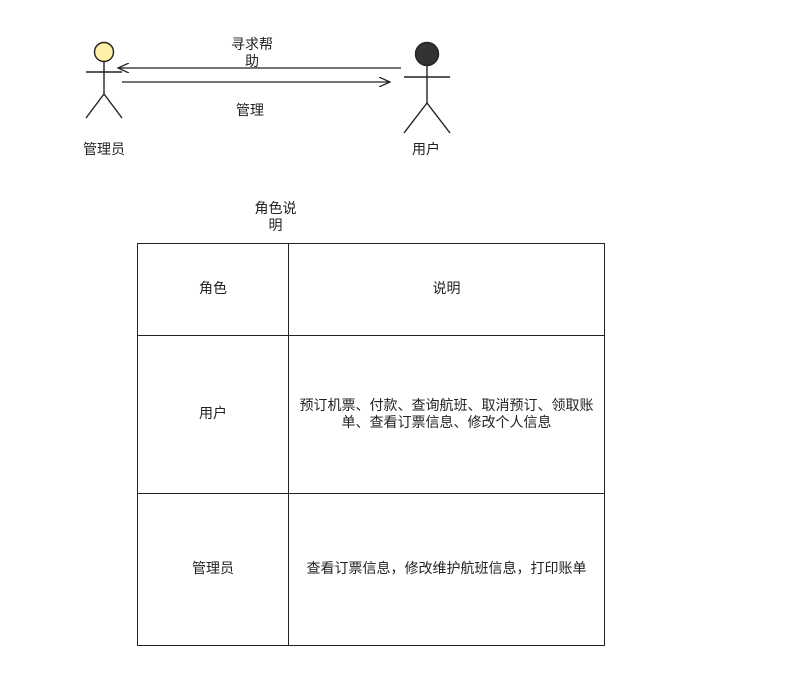 This screenshot has height=687, width=812. I want to click on admin-actor-icon, so click(104, 80).